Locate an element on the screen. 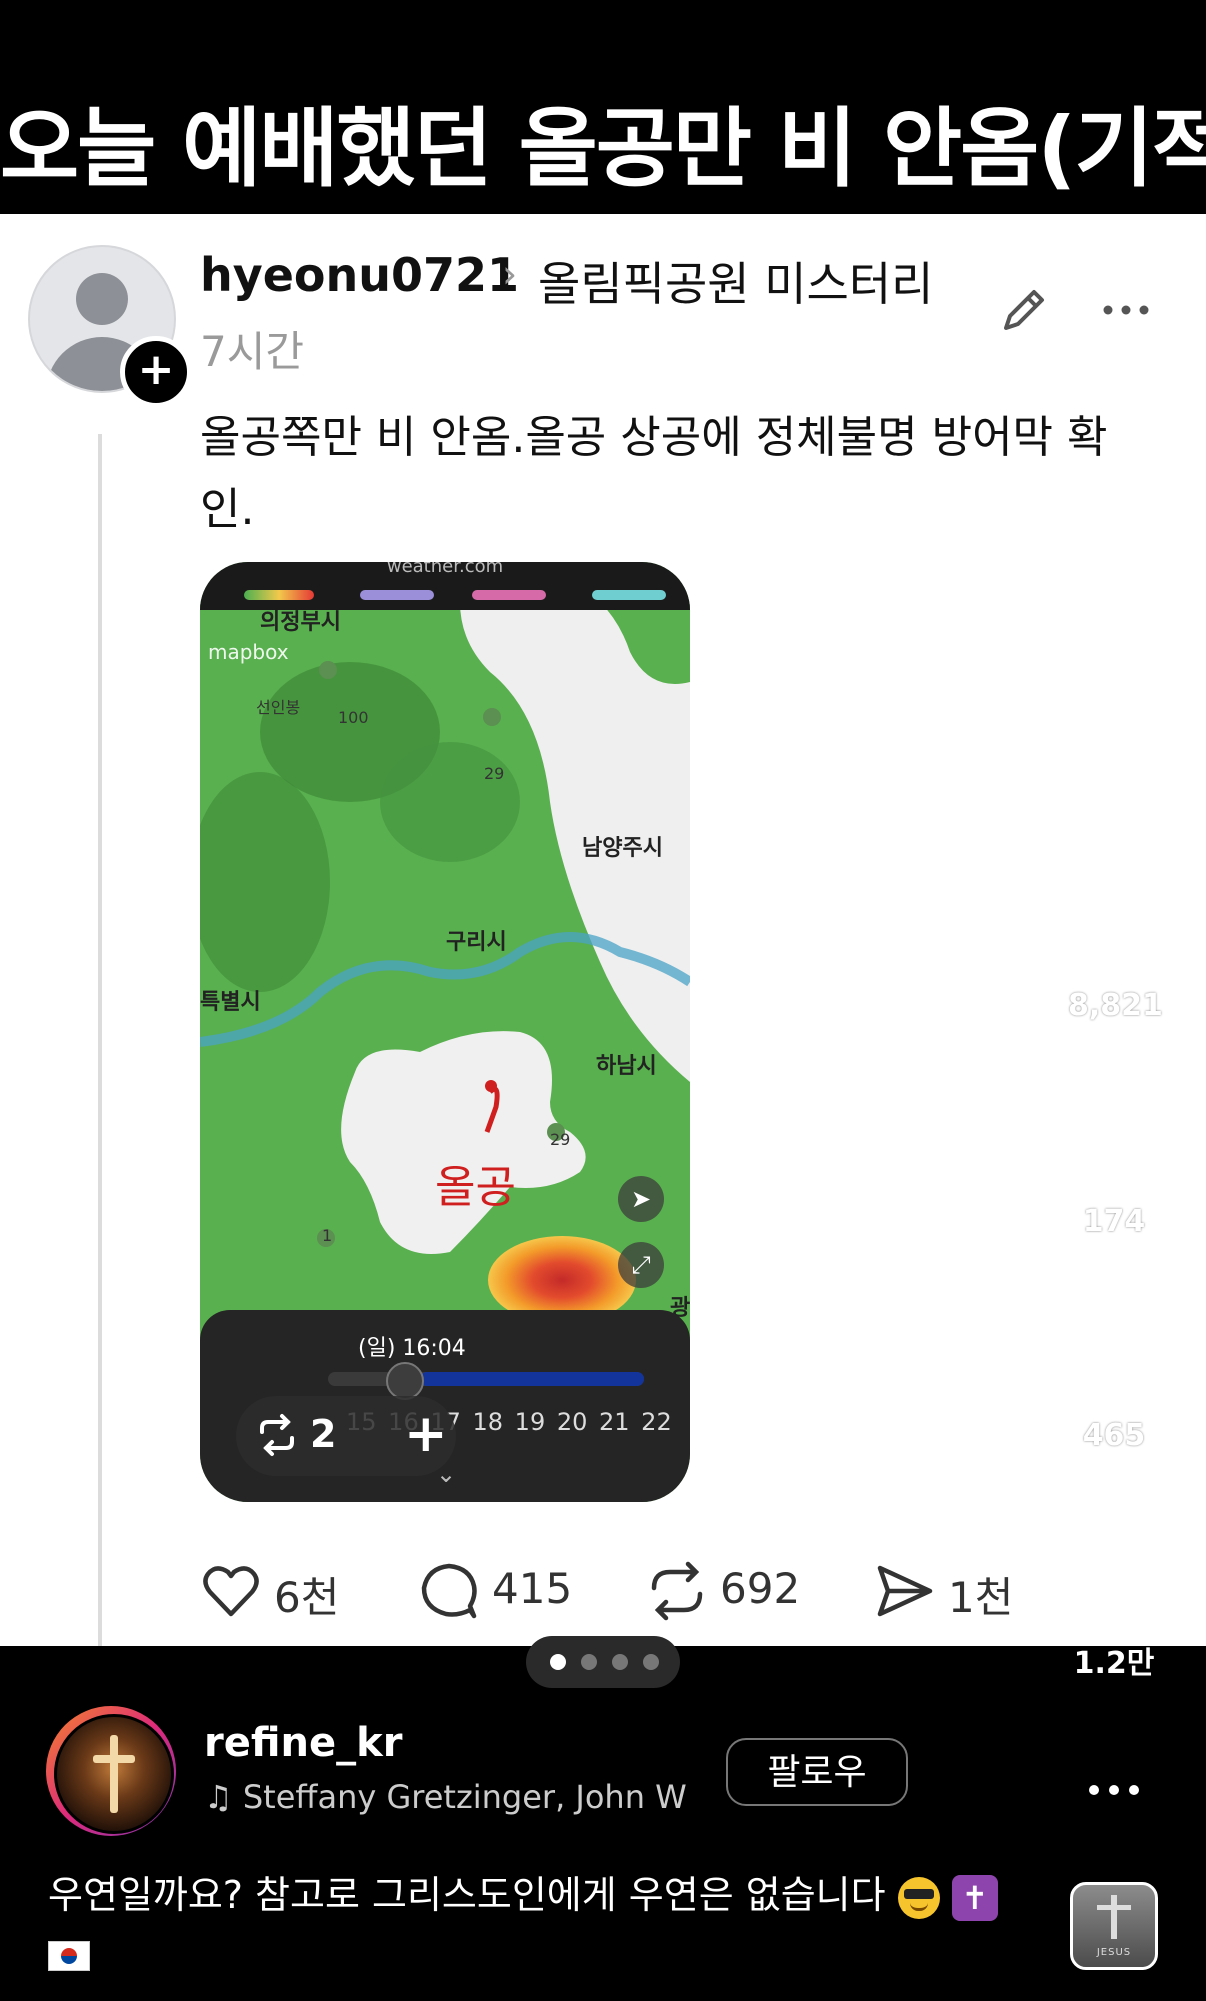  snow-legend is located at coordinates (629, 595).